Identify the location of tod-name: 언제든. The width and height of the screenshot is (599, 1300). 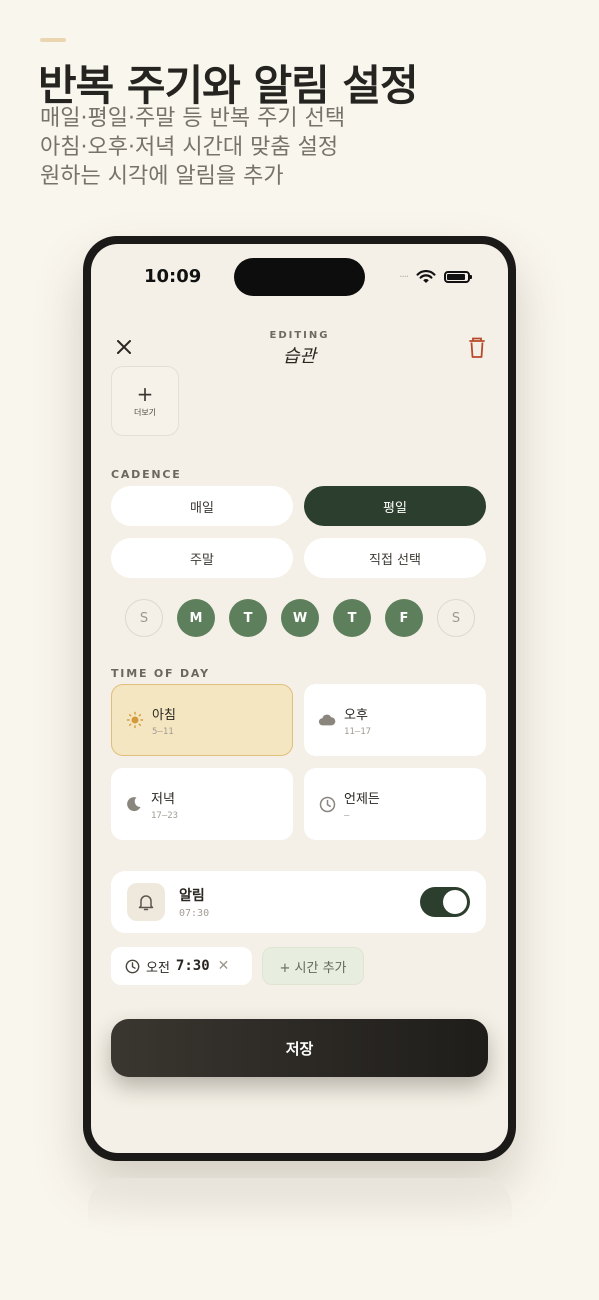
(362, 799).